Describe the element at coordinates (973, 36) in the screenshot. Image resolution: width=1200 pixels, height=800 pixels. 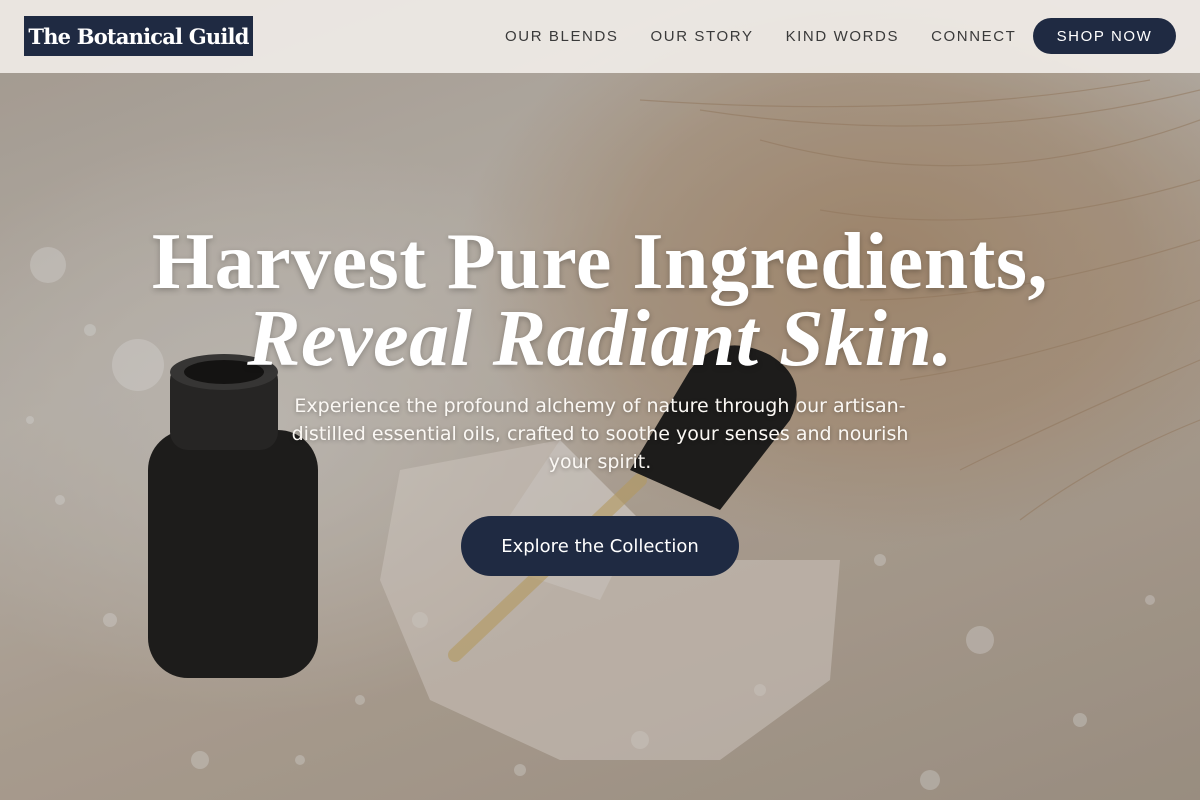
I see `nav-link-connect: CONNECT` at that location.